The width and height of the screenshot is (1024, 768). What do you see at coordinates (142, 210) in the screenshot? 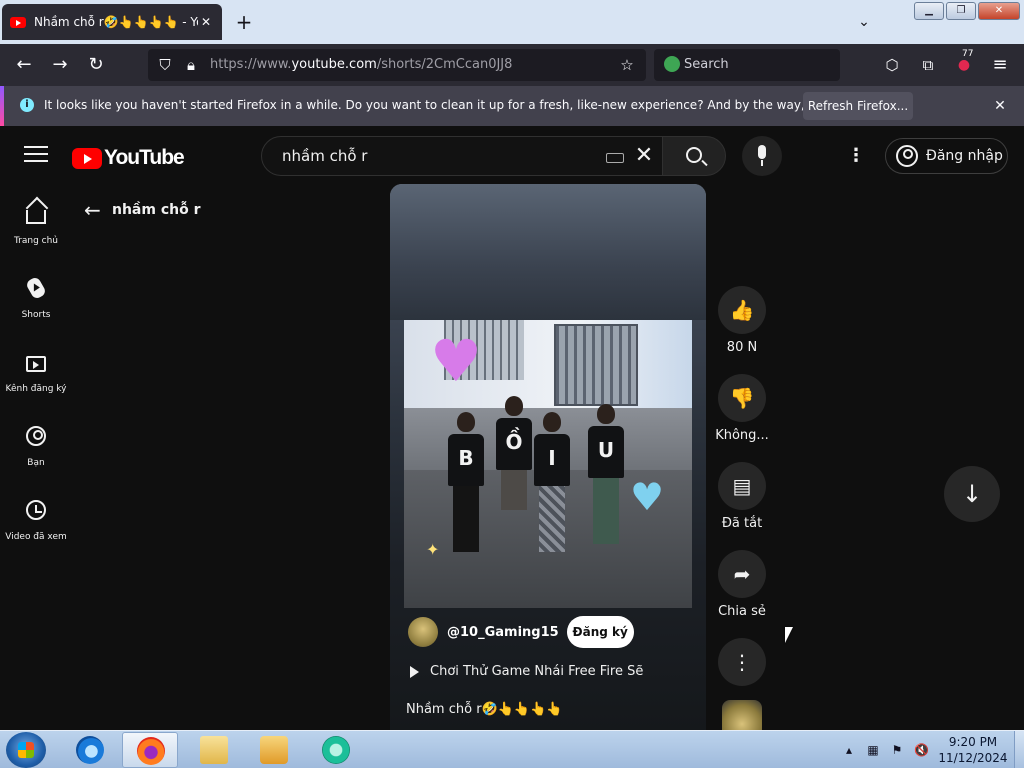
I see `search-back-row: ← nhầm chỗ r` at bounding box center [142, 210].